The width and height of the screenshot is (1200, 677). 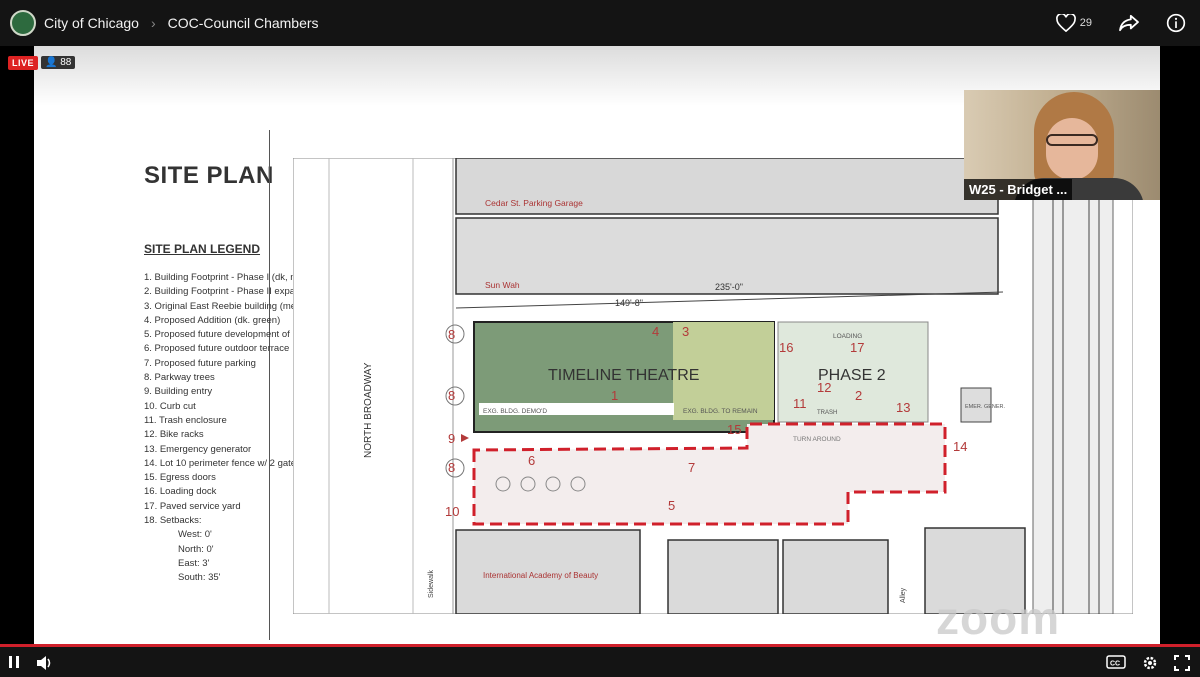 I want to click on share-button, so click(x=1129, y=23).